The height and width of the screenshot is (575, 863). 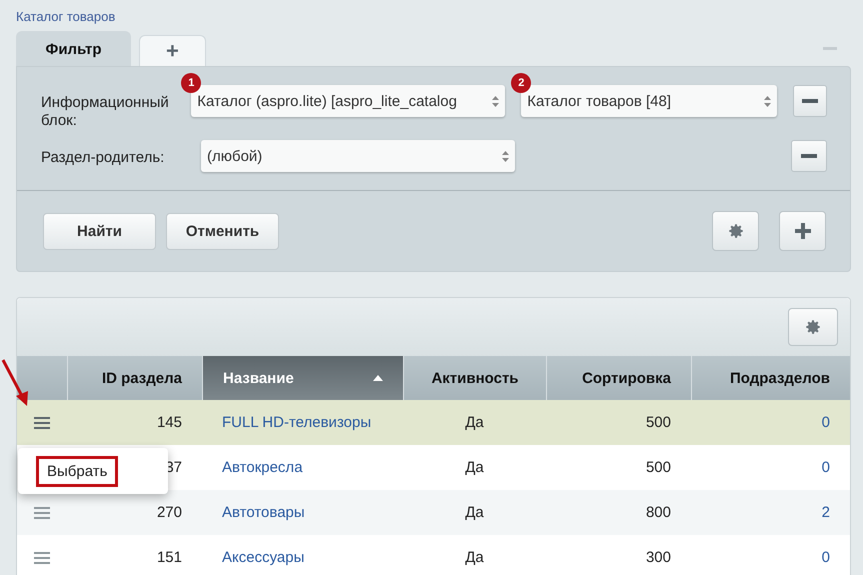 What do you see at coordinates (302, 422) in the screenshot?
I see `section-link: FULL HD-телевизоры` at bounding box center [302, 422].